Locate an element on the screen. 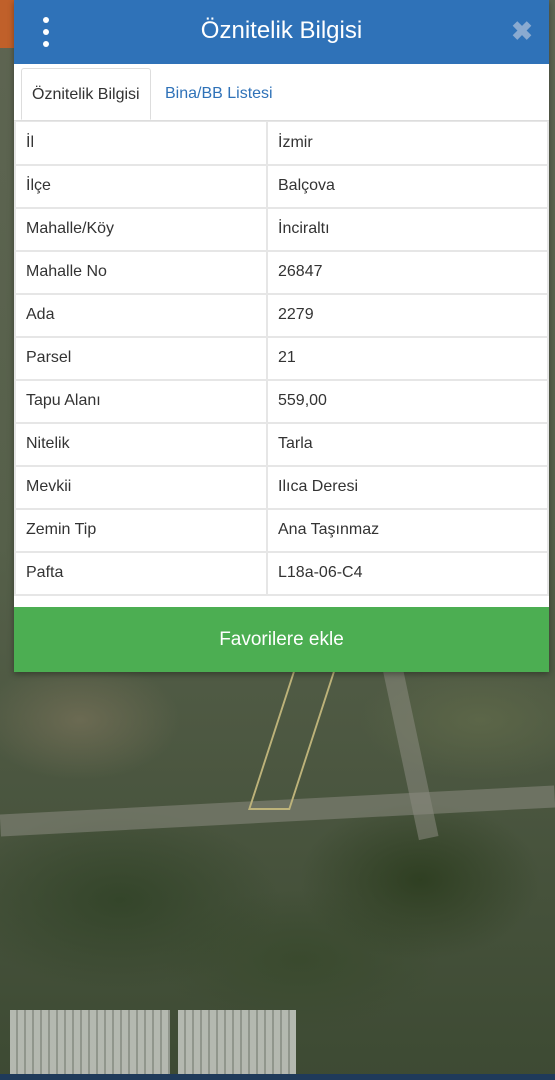 The height and width of the screenshot is (1080, 555). attribute-key: Zemin Tip is located at coordinates (141, 530).